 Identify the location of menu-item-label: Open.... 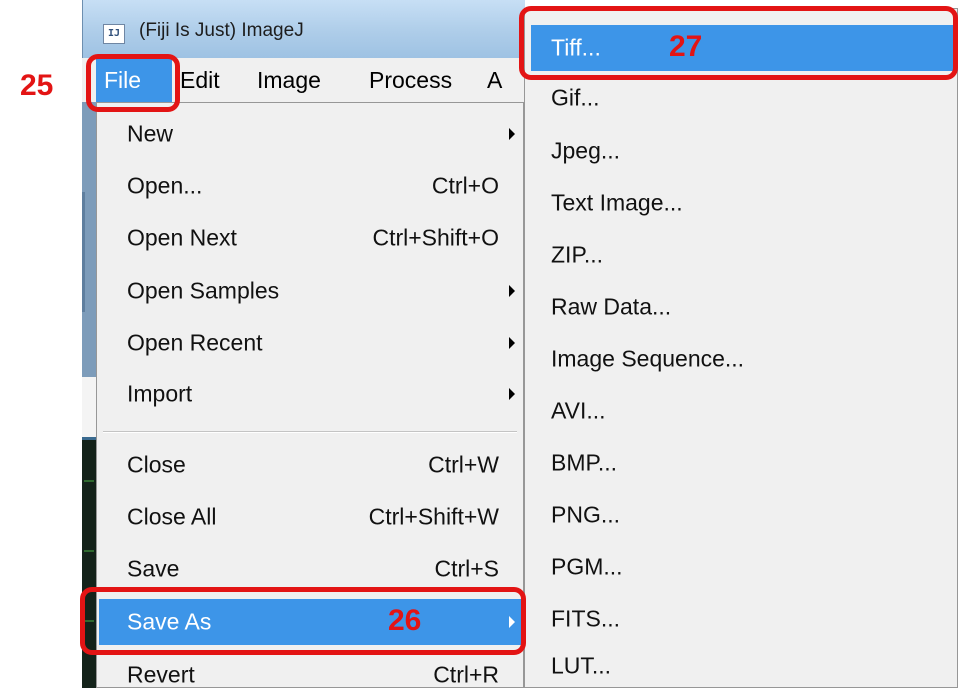
(165, 185).